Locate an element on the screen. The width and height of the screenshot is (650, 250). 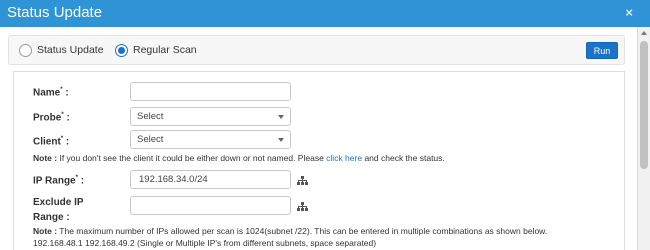
dialog-title-bar: Status Update × is located at coordinates (325, 13).